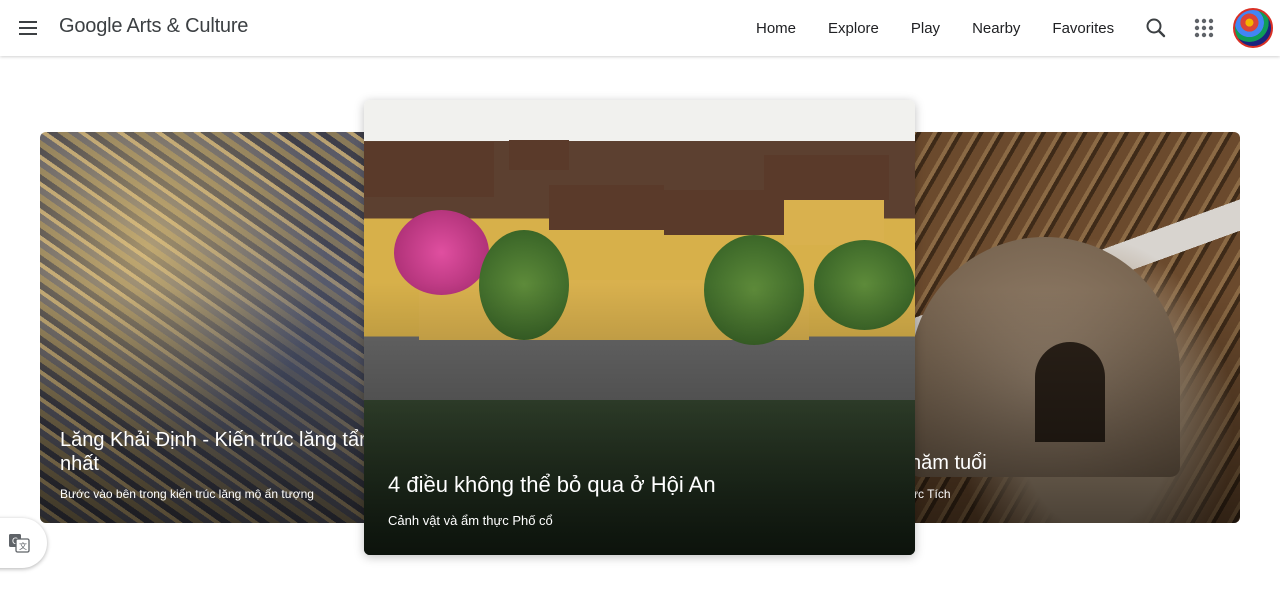 This screenshot has width=1280, height=591. Describe the element at coordinates (996, 28) in the screenshot. I see `nav-nearby: Nearby` at that location.